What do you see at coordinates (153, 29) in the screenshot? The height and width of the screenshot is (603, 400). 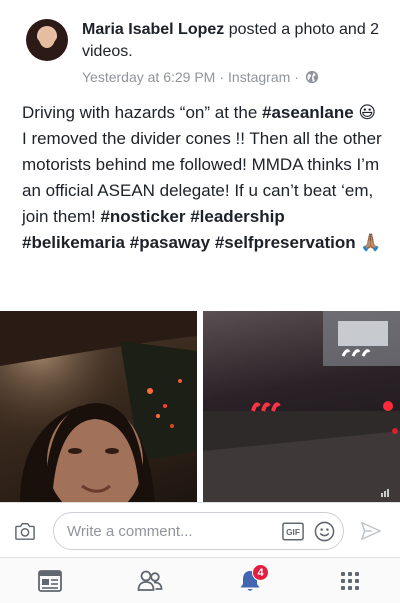 I see `author-name: Maria Isabel Lopez` at bounding box center [153, 29].